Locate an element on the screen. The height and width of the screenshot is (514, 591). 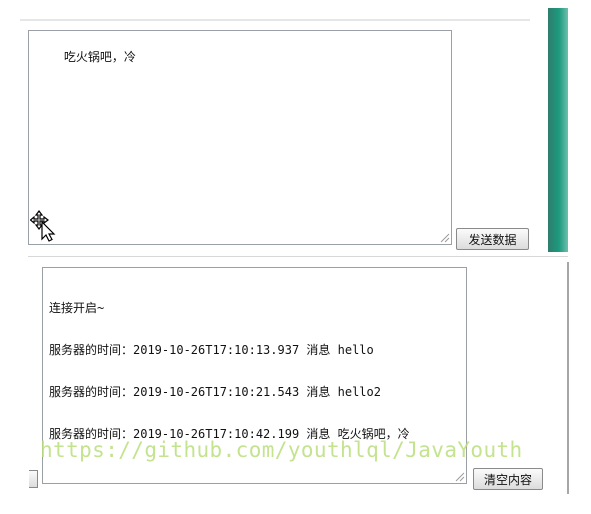
middle-divider is located at coordinates (298, 256).